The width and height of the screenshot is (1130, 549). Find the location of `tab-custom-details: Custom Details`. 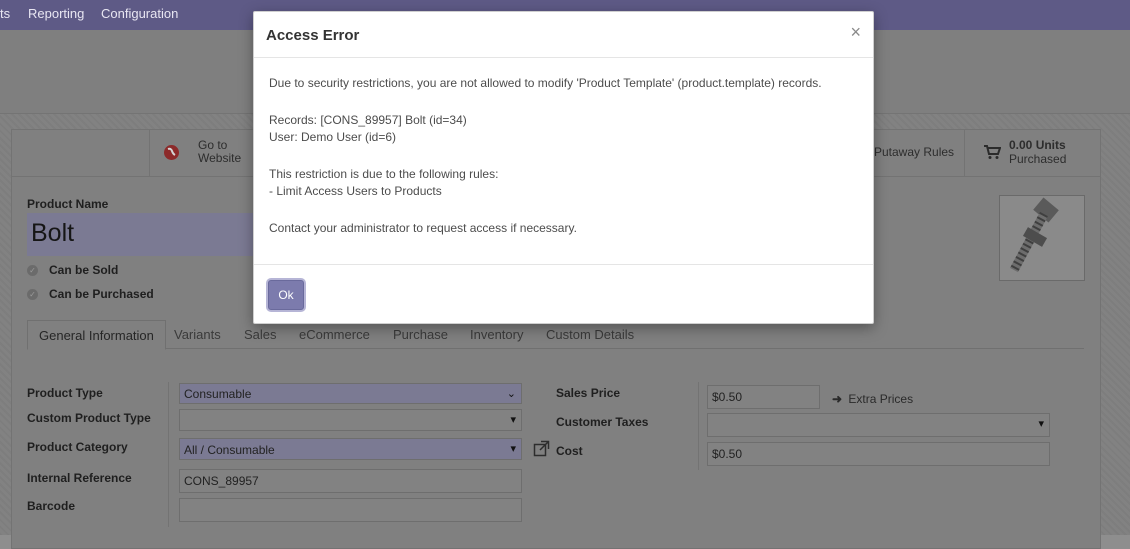

tab-custom-details: Custom Details is located at coordinates (590, 334).